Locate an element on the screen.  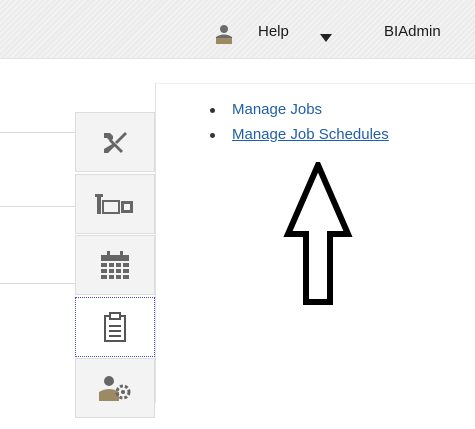
tab-tools is located at coordinates (115, 142).